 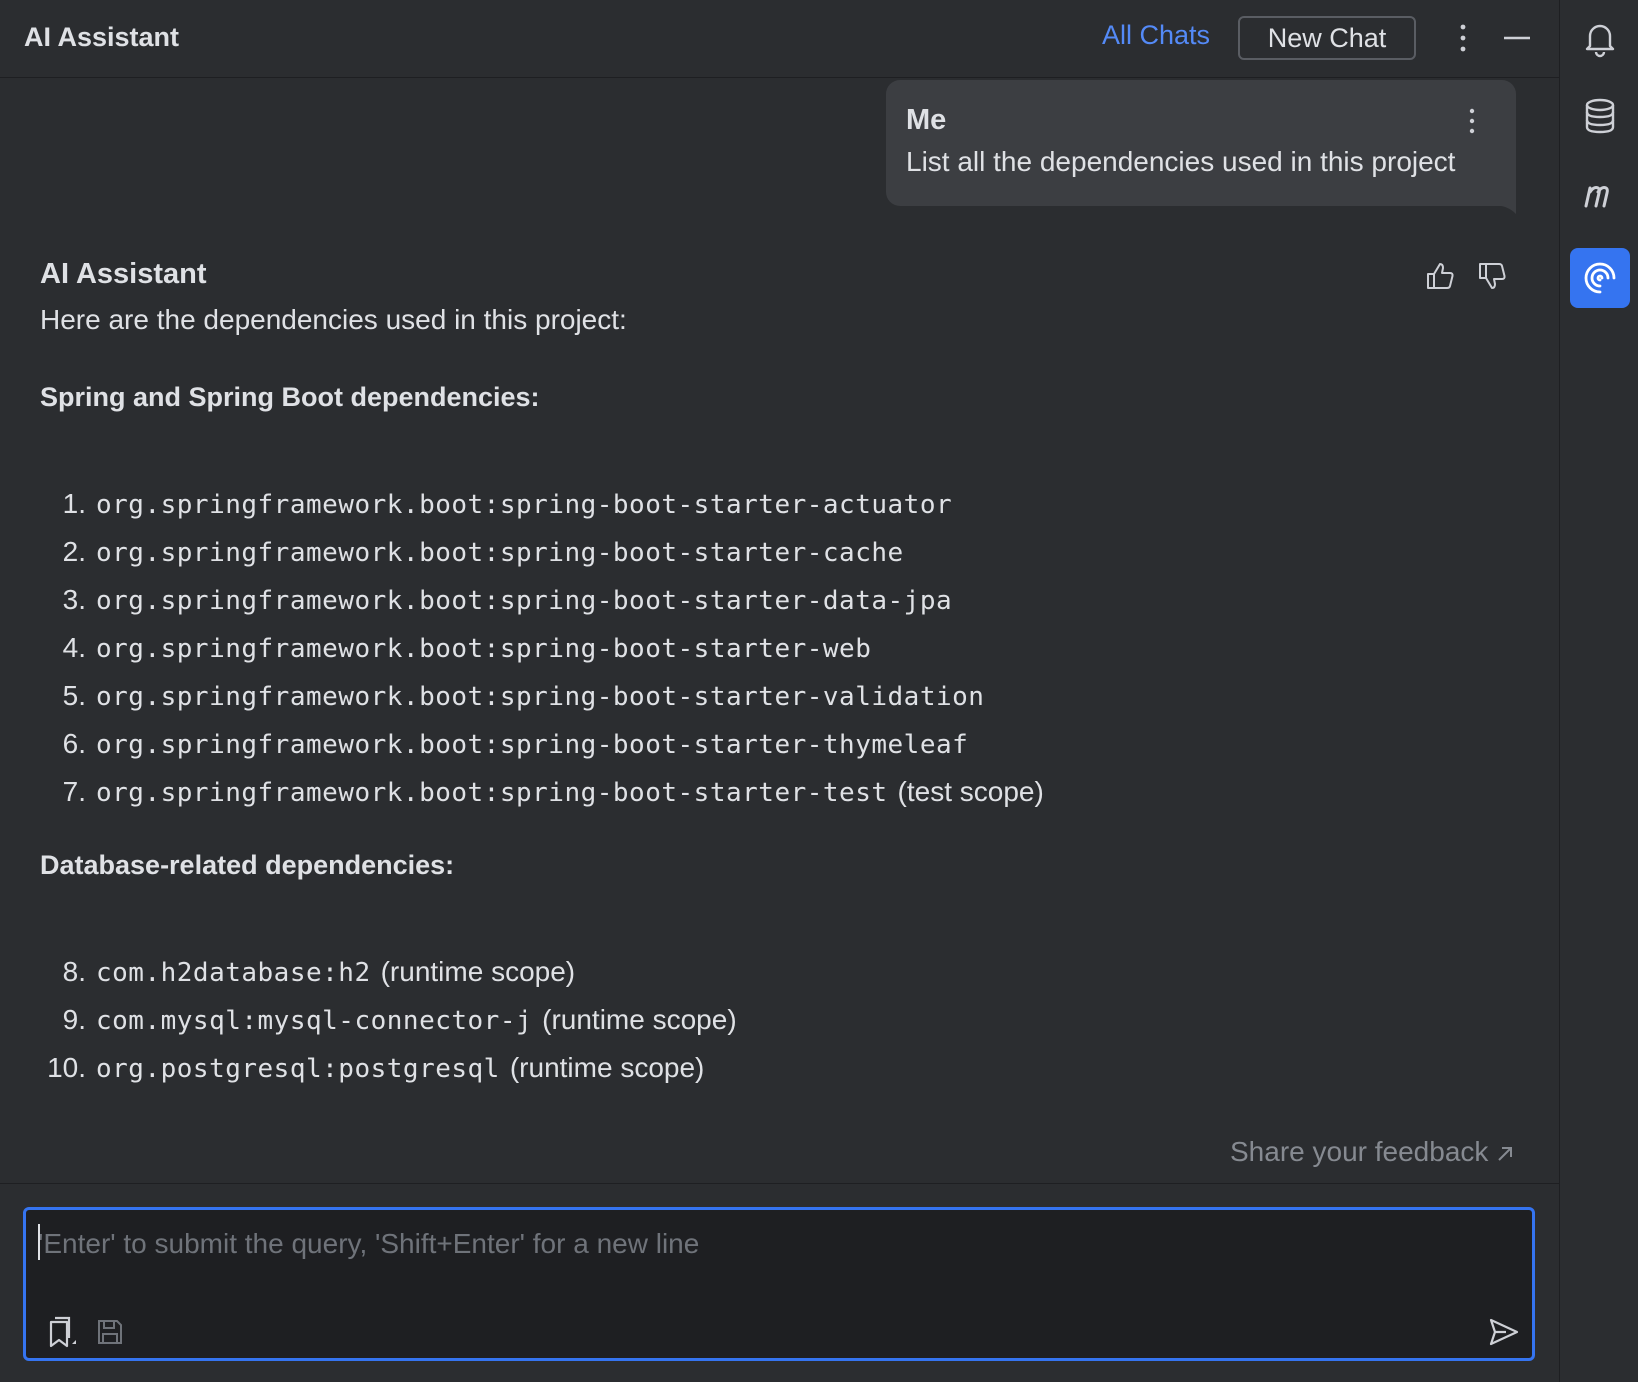 I want to click on assistant-message-author: AI Assistant, so click(x=123, y=274).